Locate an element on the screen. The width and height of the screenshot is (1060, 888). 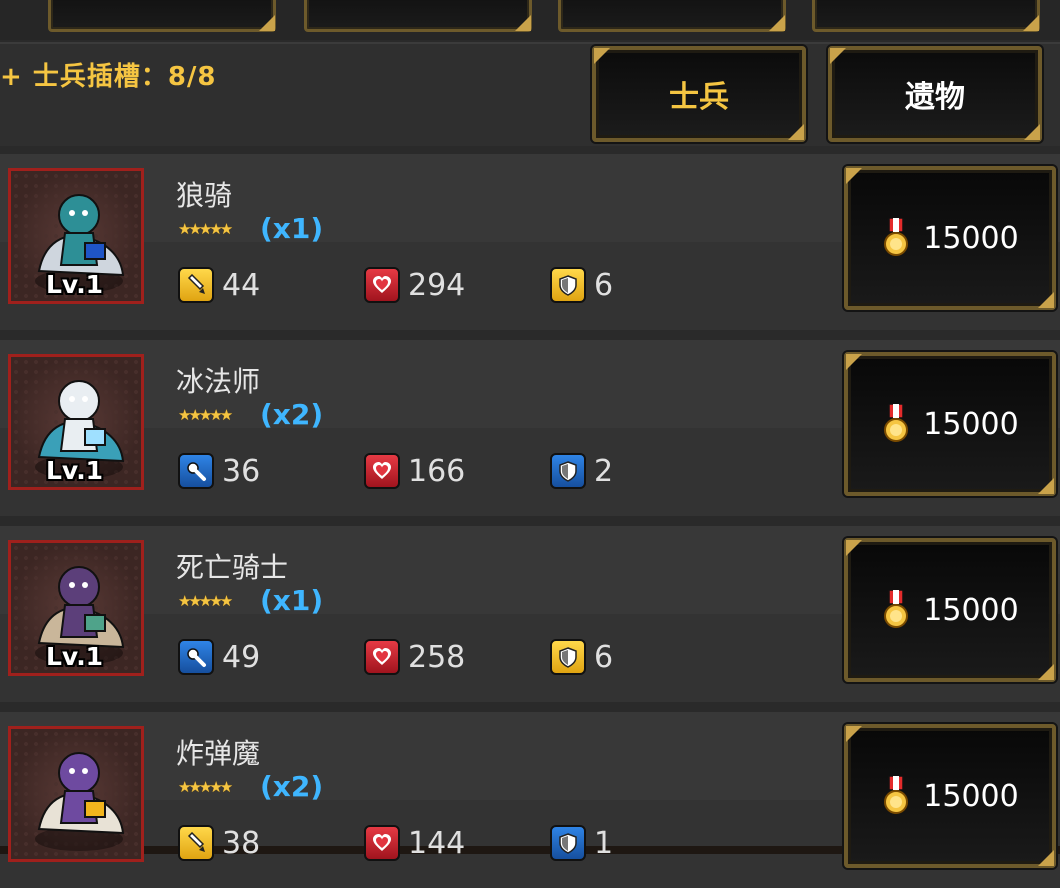
stat-value: 166 is located at coordinates (437, 471).